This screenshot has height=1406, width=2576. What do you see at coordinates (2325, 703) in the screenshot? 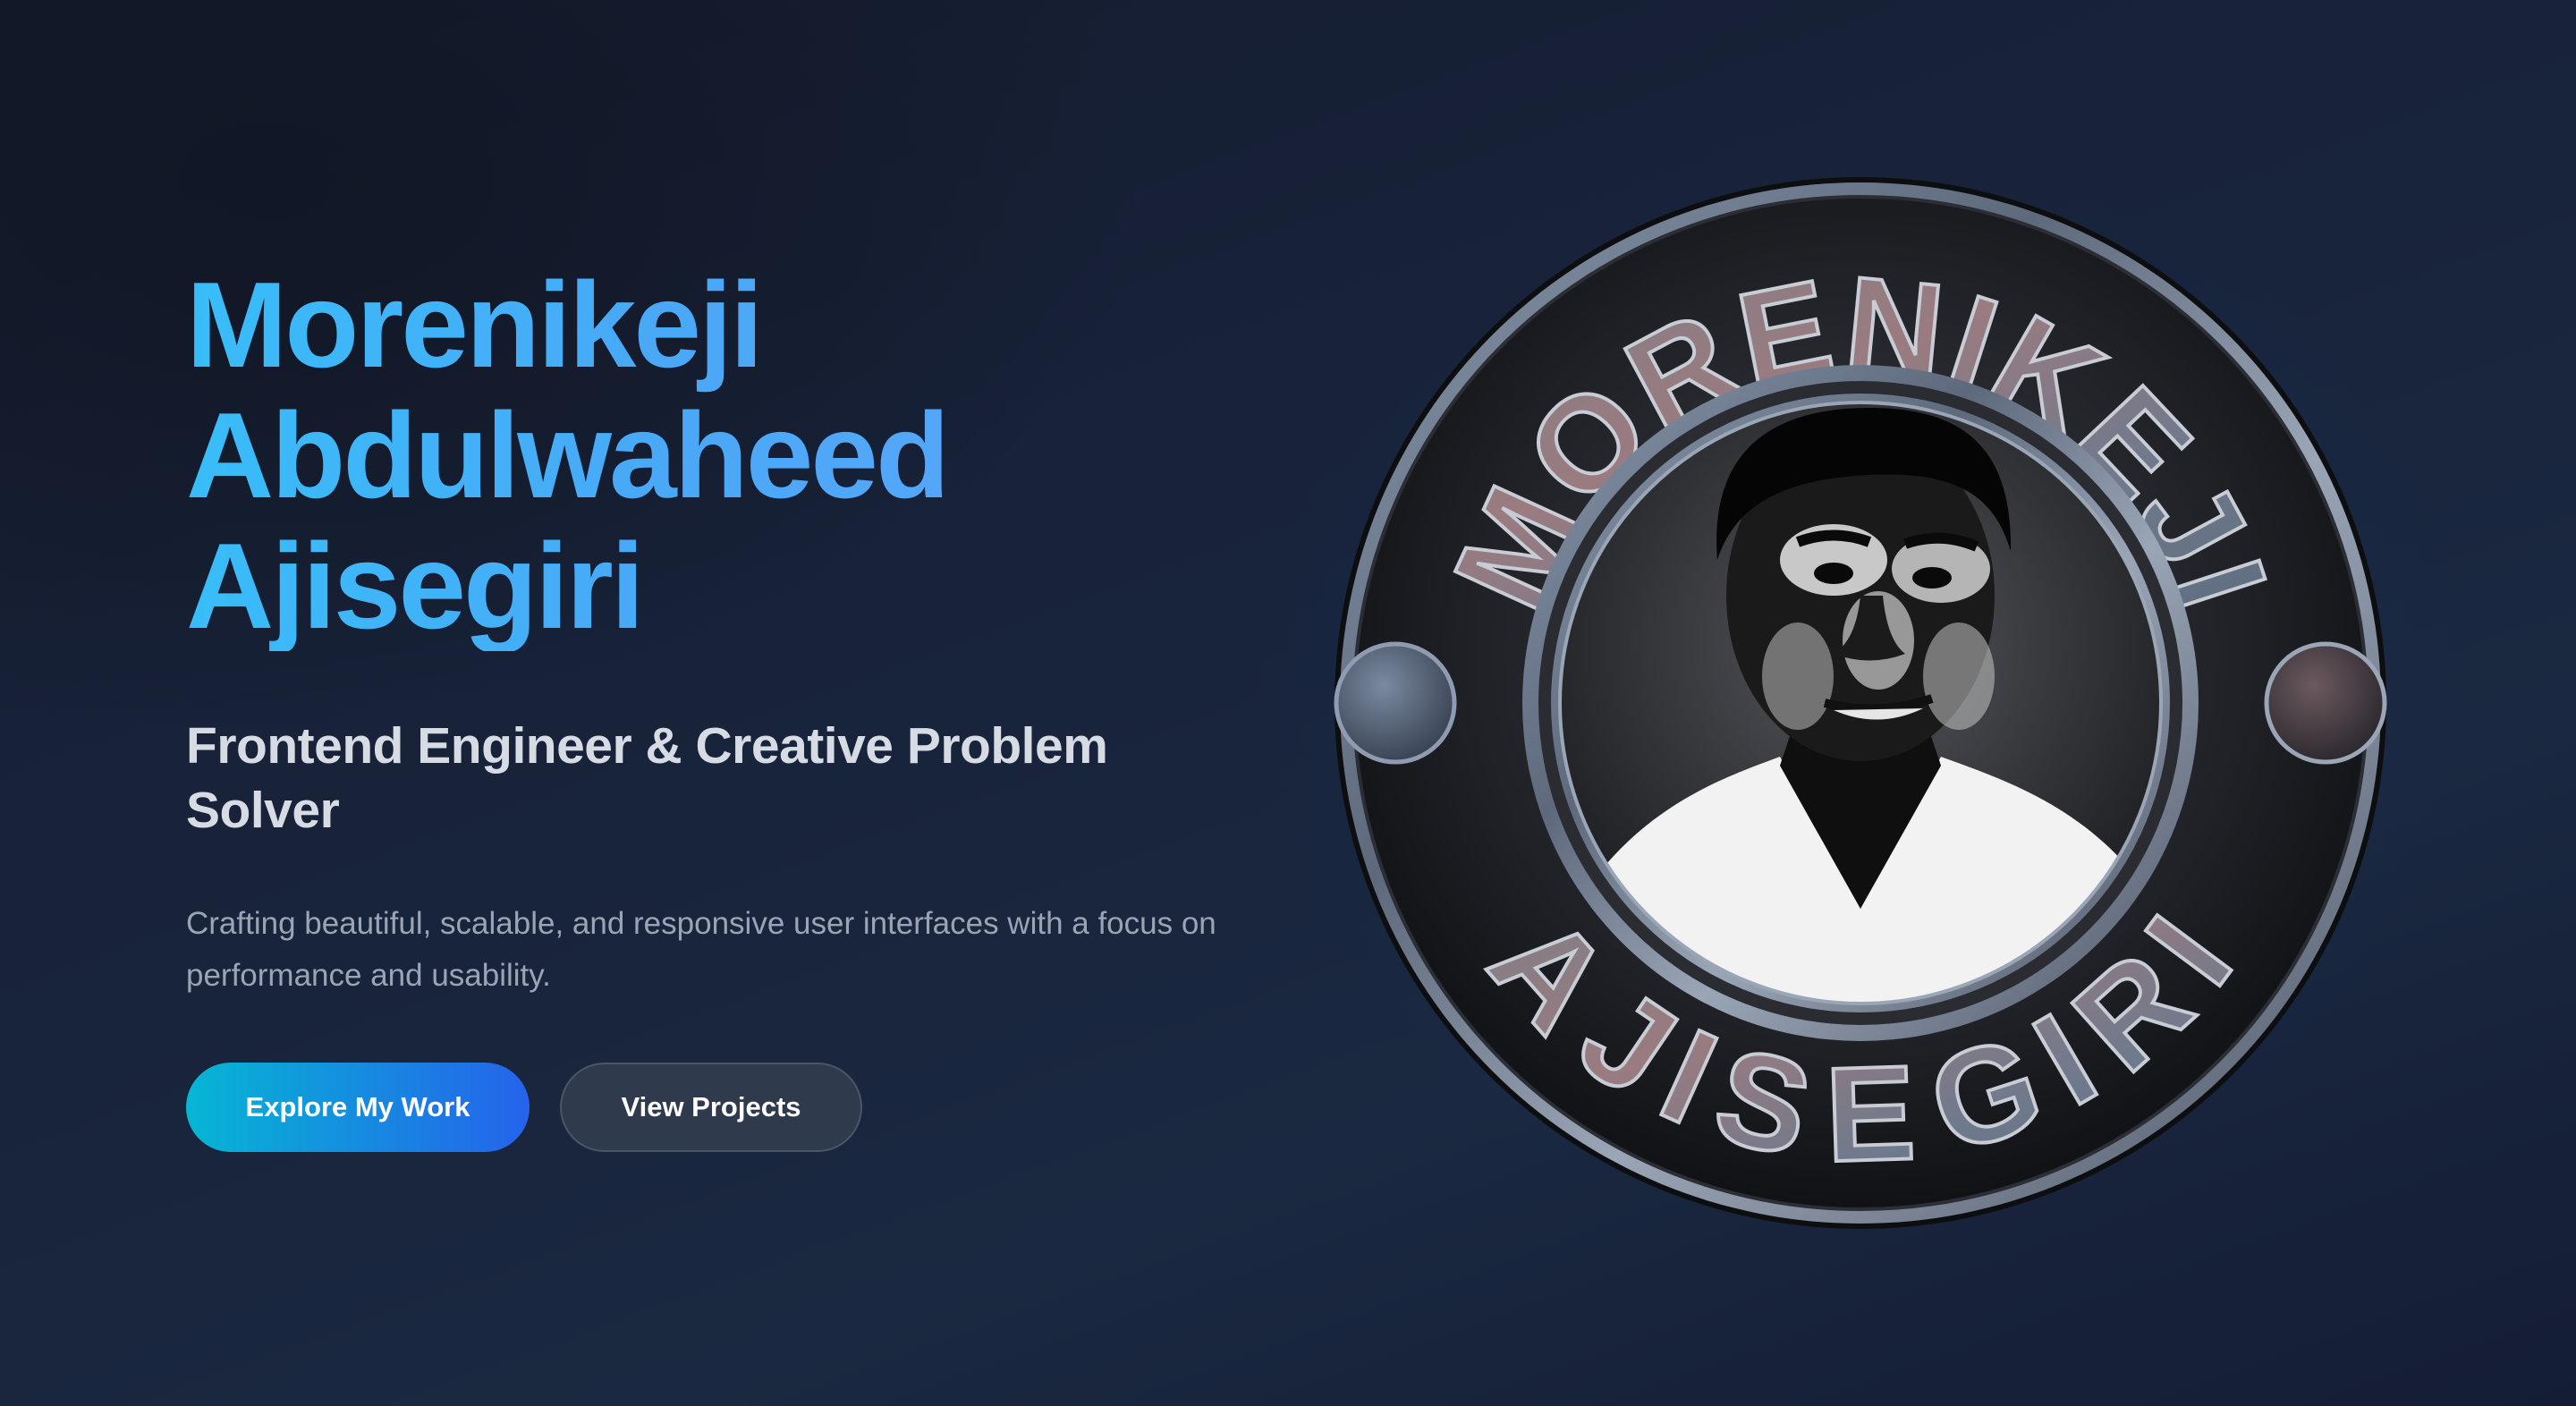
I see `emblem-right-dot` at bounding box center [2325, 703].